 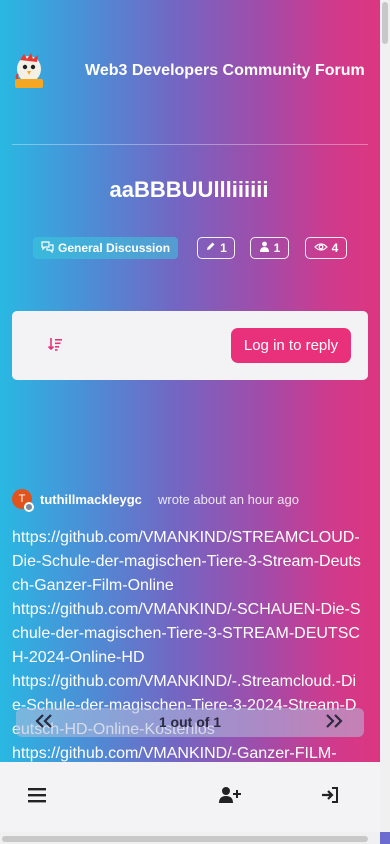 What do you see at coordinates (190, 797) in the screenshot?
I see `bottom-nav-bar` at bounding box center [190, 797].